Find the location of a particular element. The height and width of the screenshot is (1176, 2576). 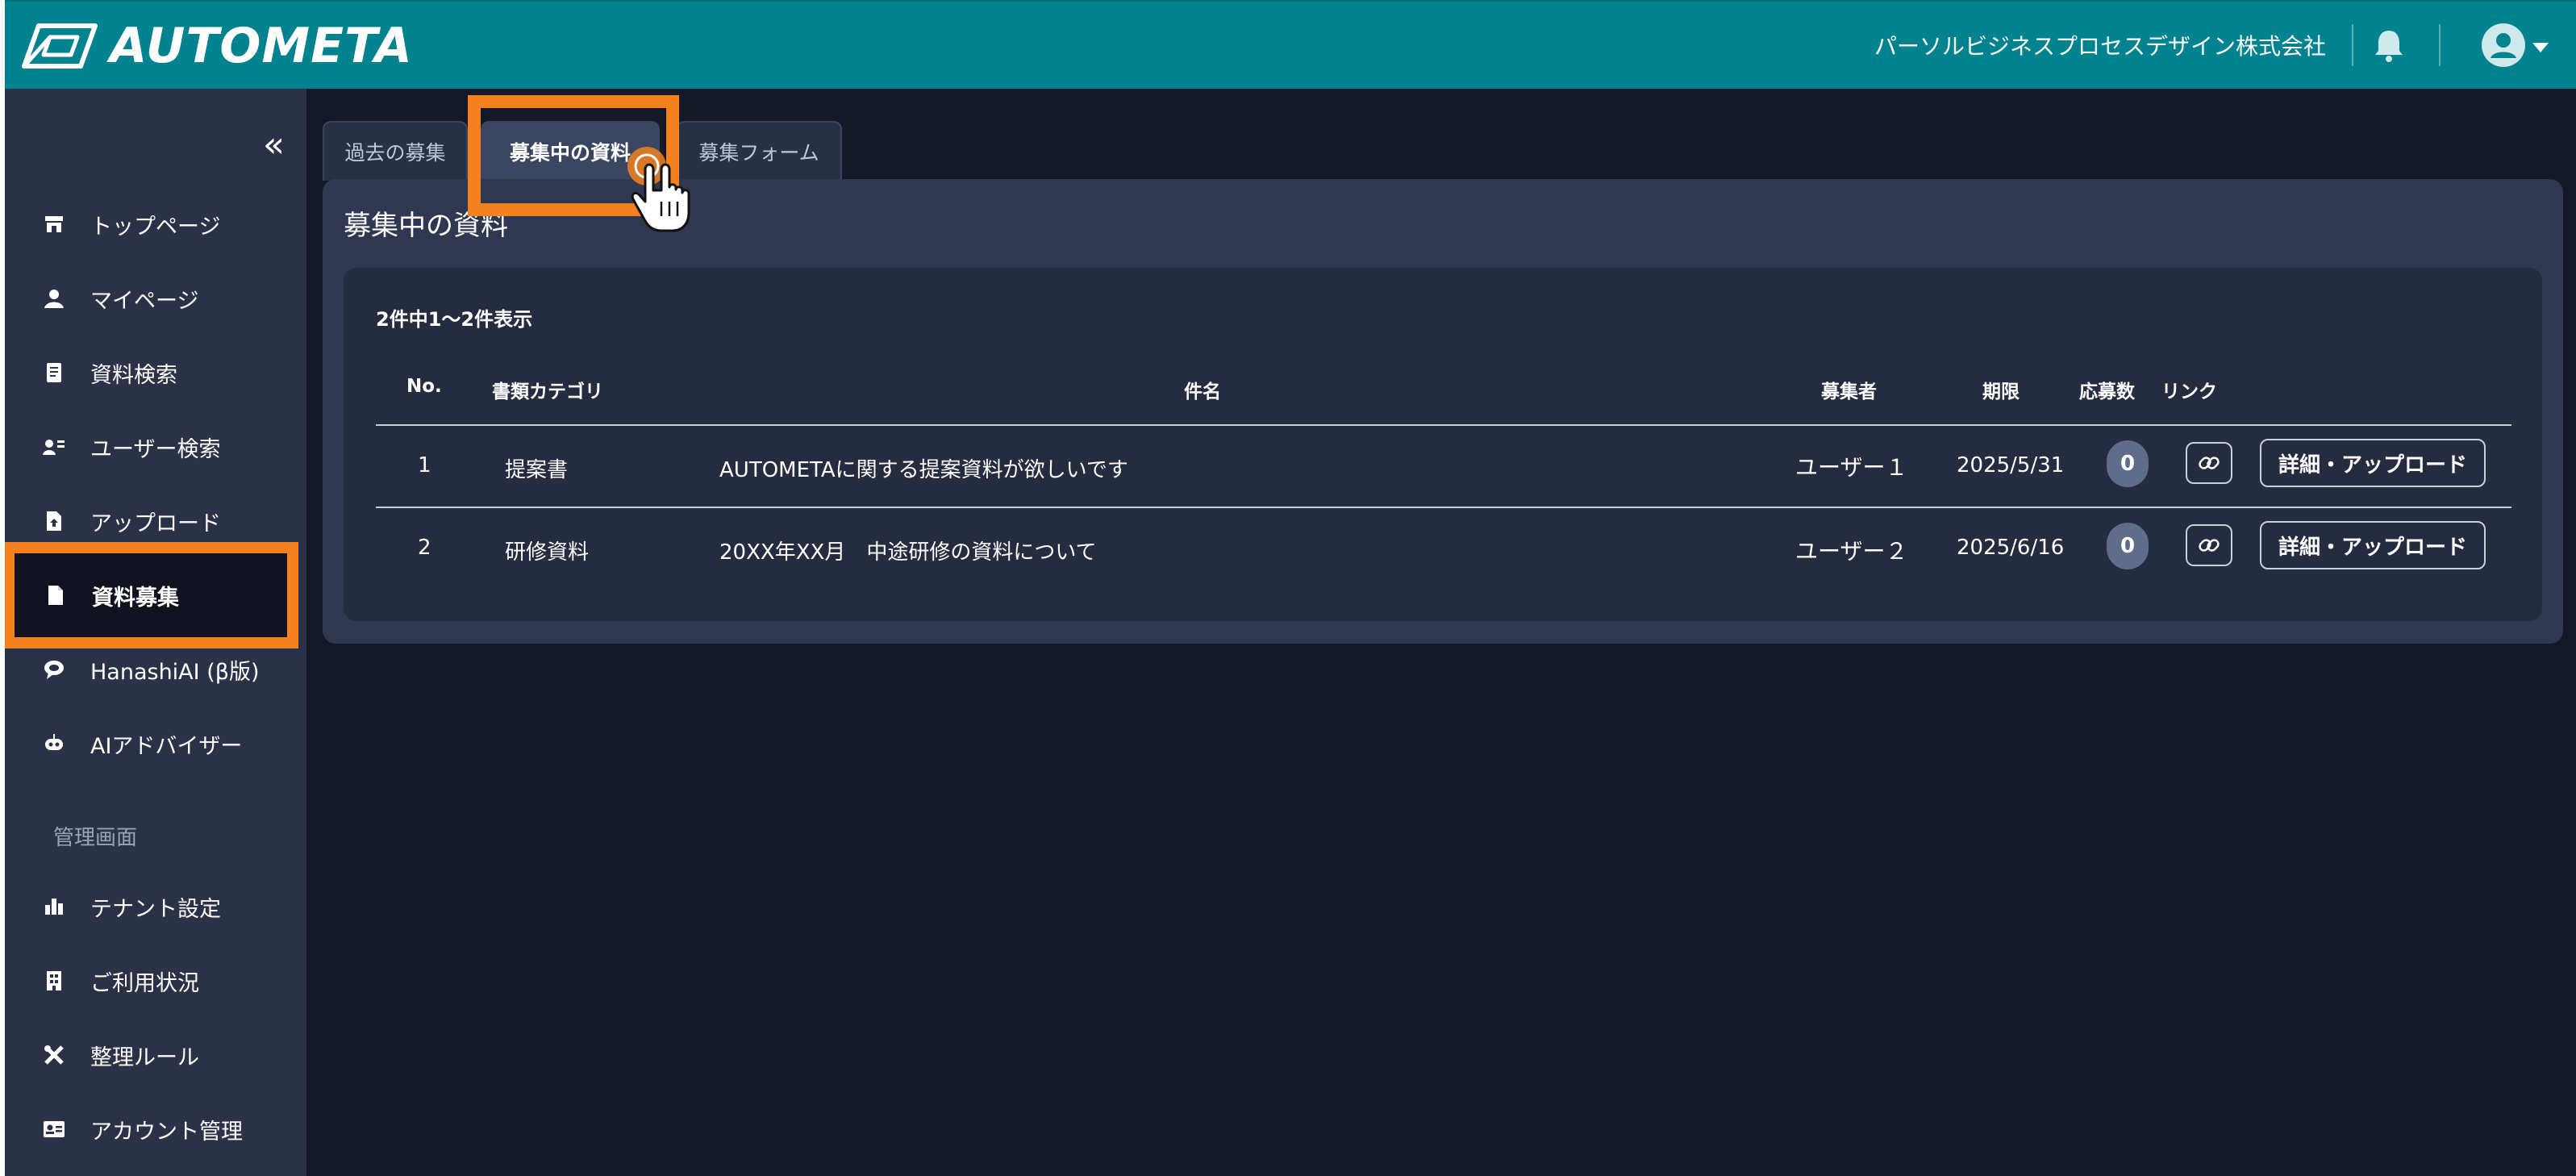

row-subject: AUTOMETAに関する提案資料が欲しいです is located at coordinates (923, 470).